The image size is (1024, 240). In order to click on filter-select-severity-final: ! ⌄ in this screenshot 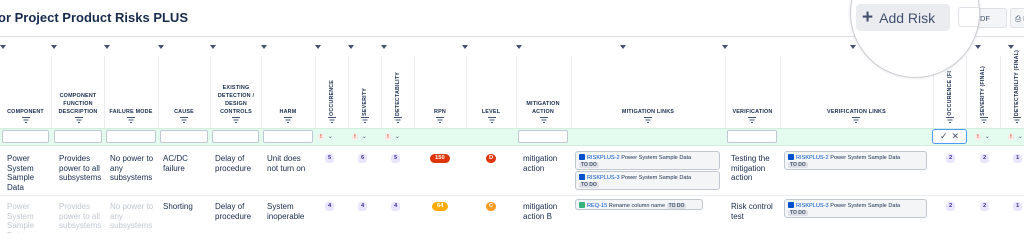, I will do `click(982, 136)`.